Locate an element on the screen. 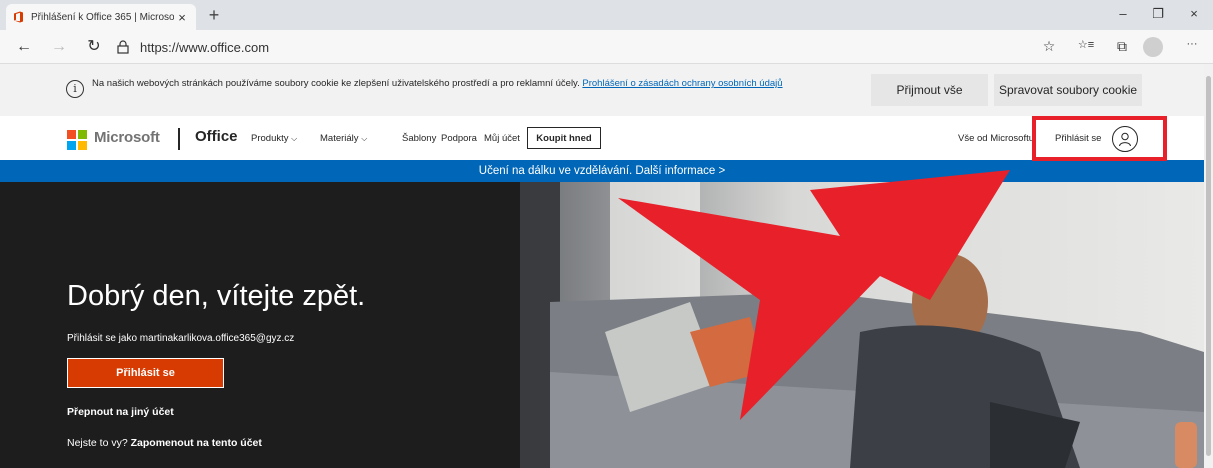  close-window-icon: × is located at coordinates (1194, 13).